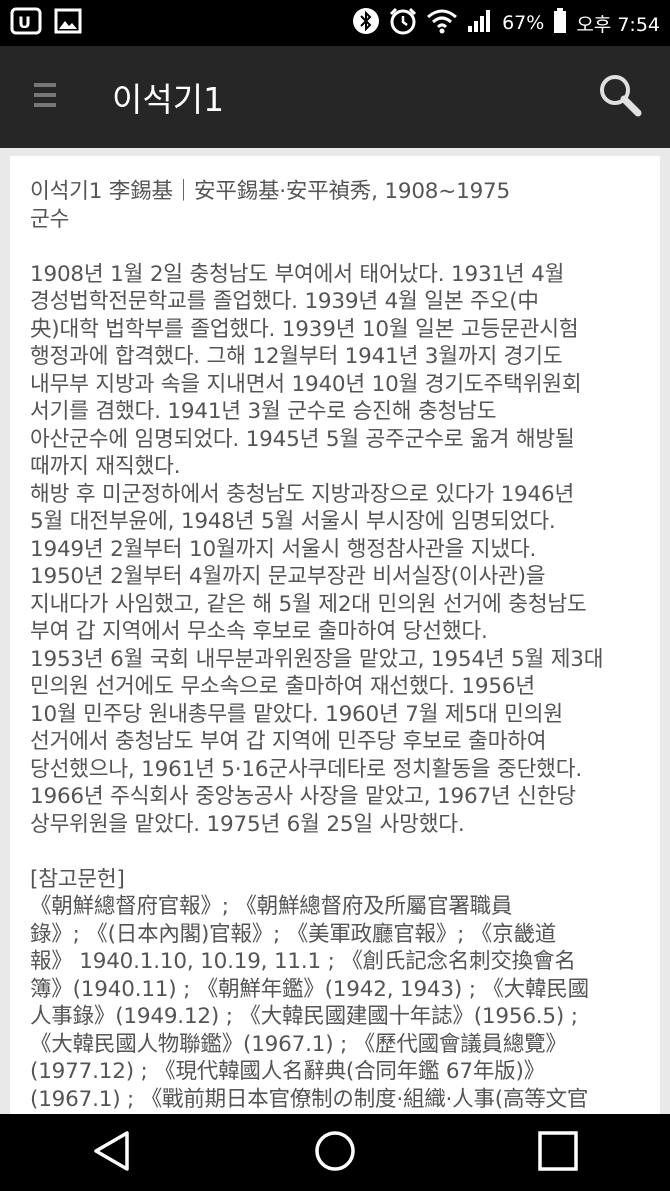 The image size is (670, 1191). I want to click on app-notification-icon: U, so click(27, 23).